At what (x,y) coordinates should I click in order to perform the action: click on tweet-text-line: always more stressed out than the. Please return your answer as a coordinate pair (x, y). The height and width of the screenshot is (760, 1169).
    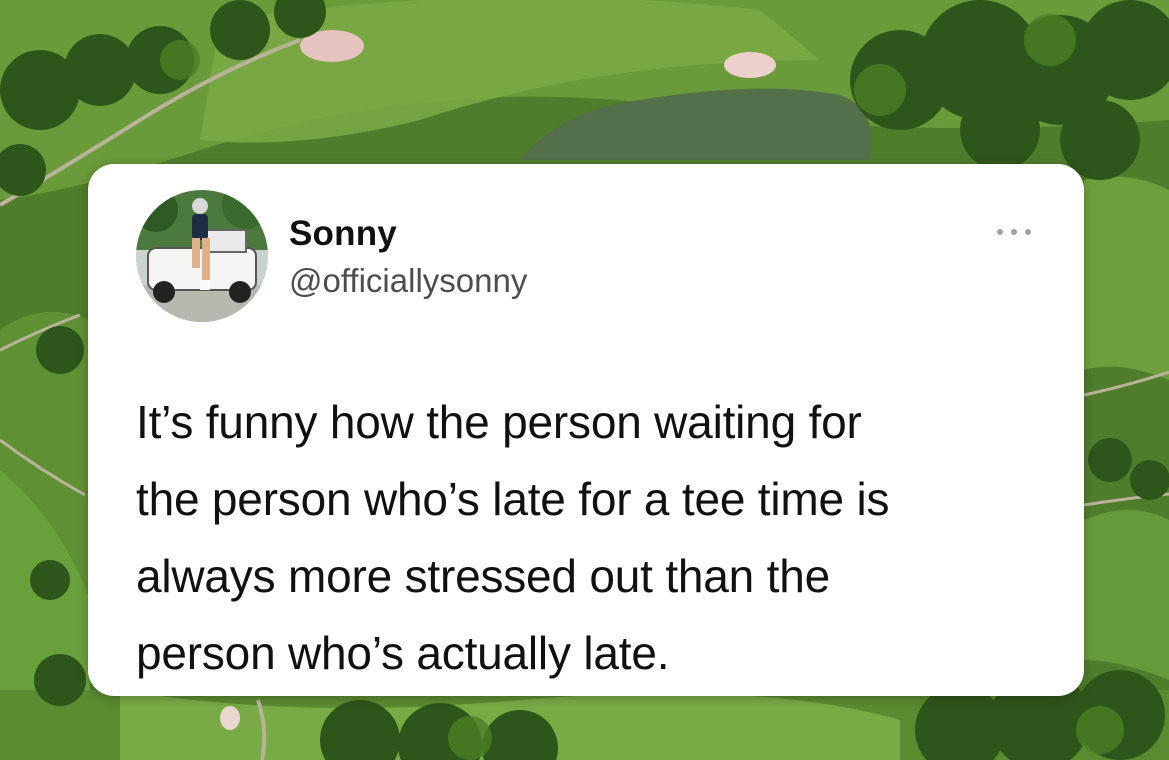
    Looking at the image, I should click on (483, 576).